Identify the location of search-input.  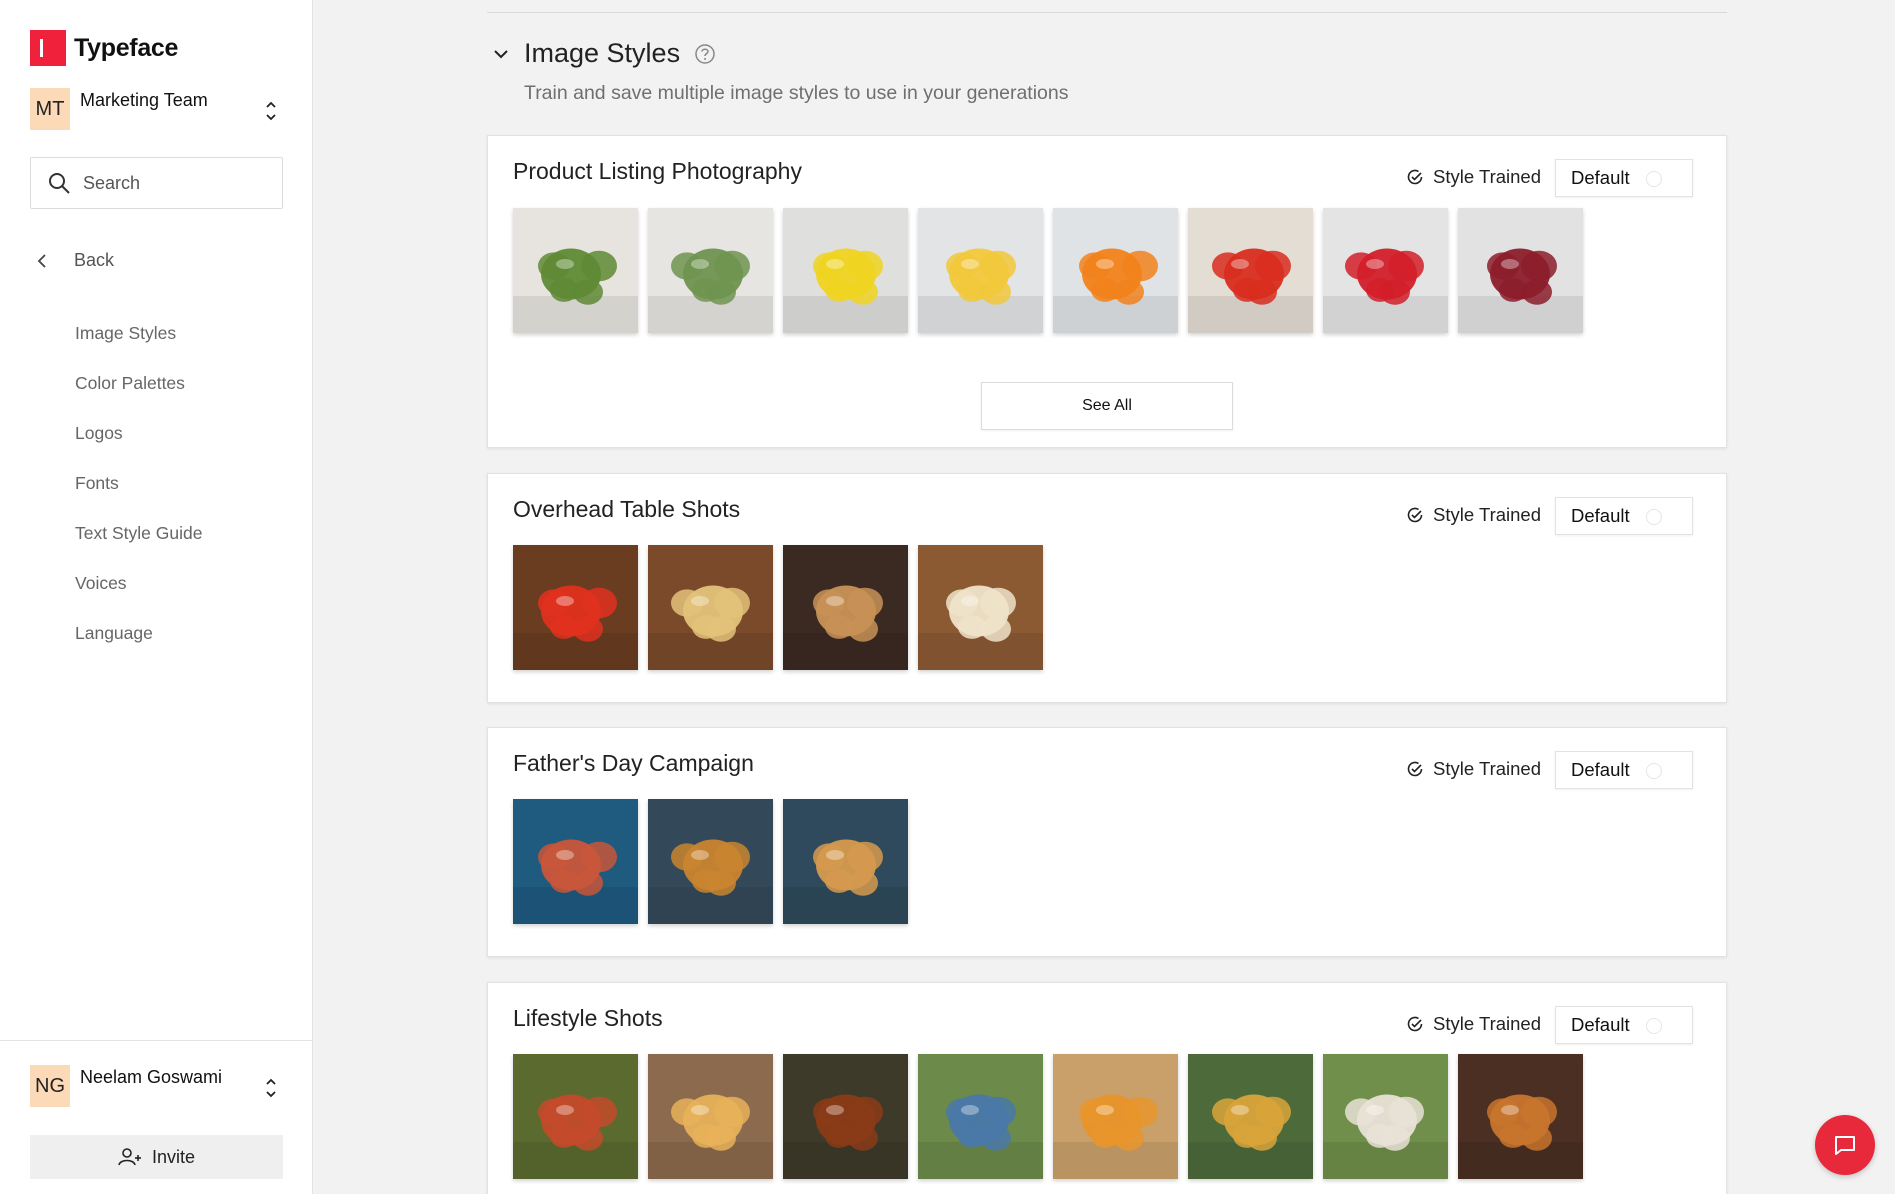
(173, 183).